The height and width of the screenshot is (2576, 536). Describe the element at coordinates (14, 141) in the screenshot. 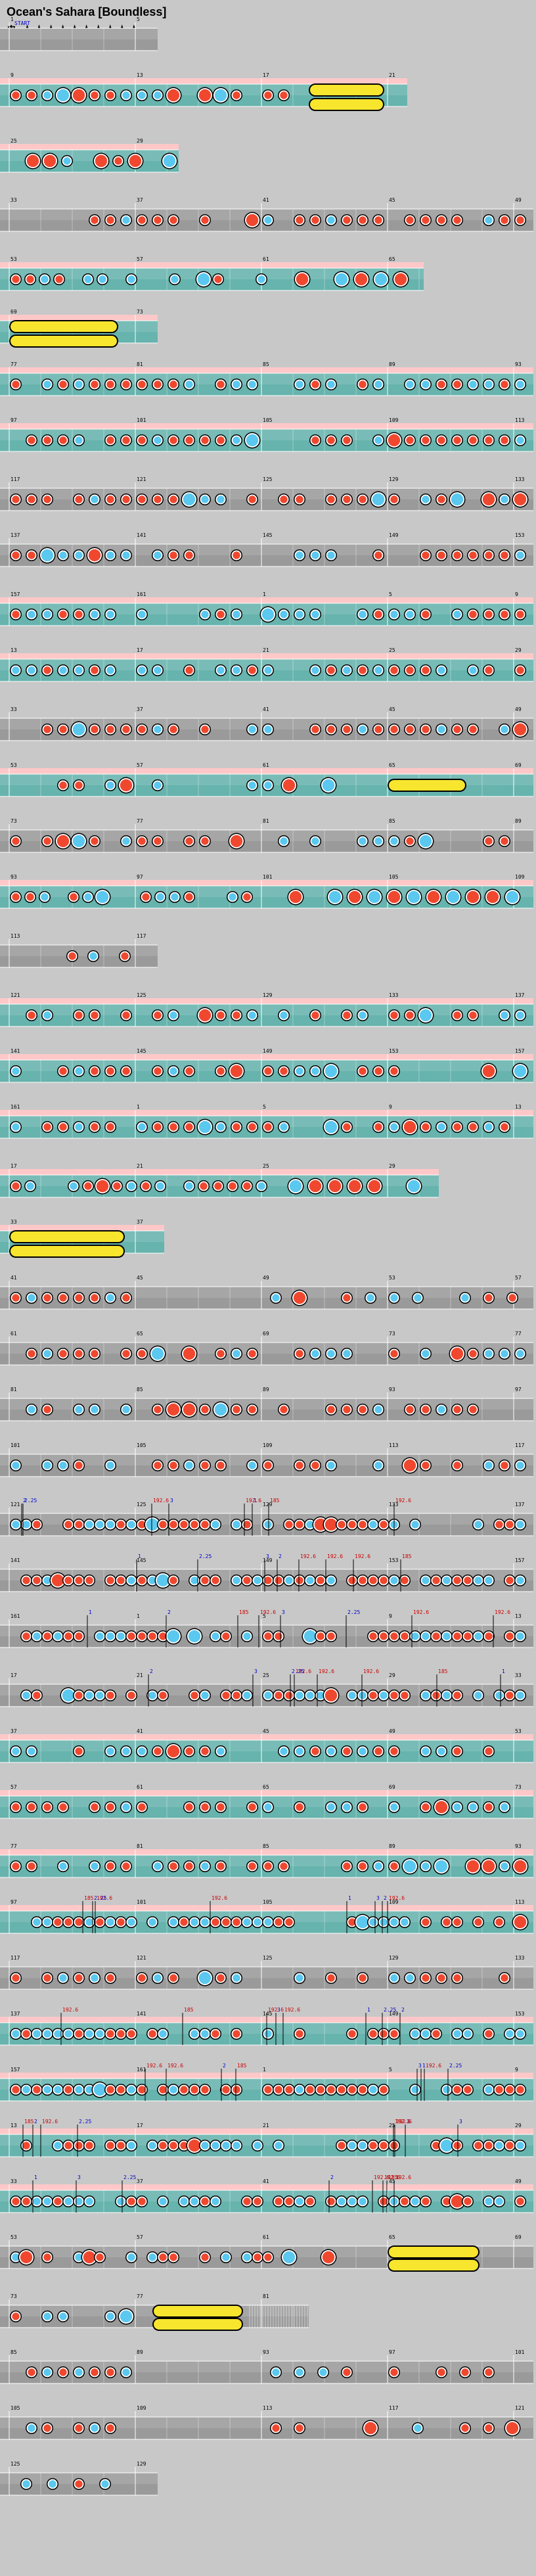

I see `measure-number: 25` at that location.